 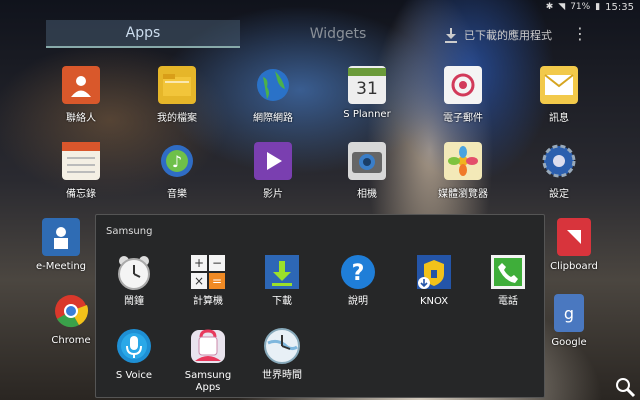 I want to click on status-time: 15:35, so click(x=619, y=7).